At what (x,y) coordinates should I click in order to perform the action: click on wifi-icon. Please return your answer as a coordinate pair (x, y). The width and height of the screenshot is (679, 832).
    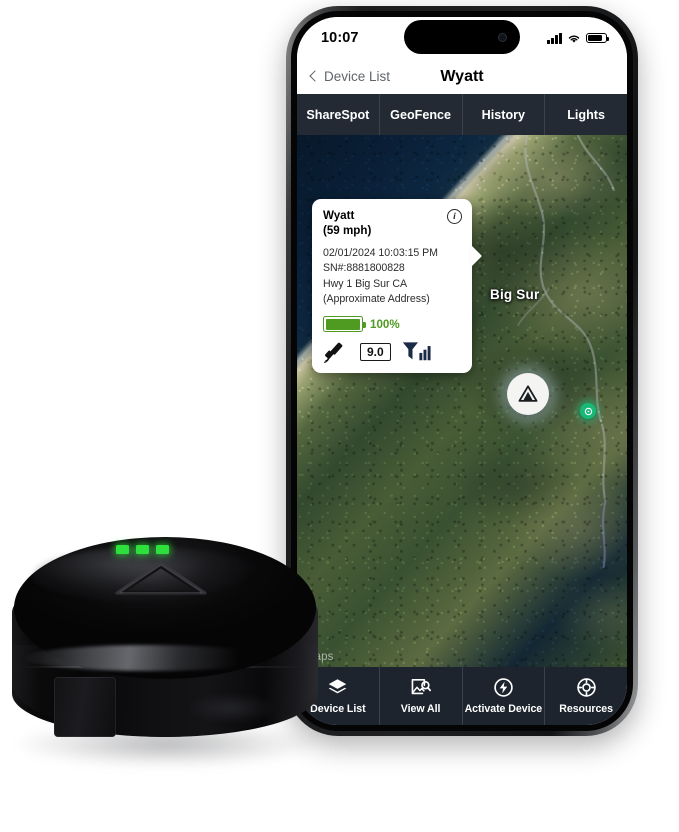
    Looking at the image, I should click on (574, 39).